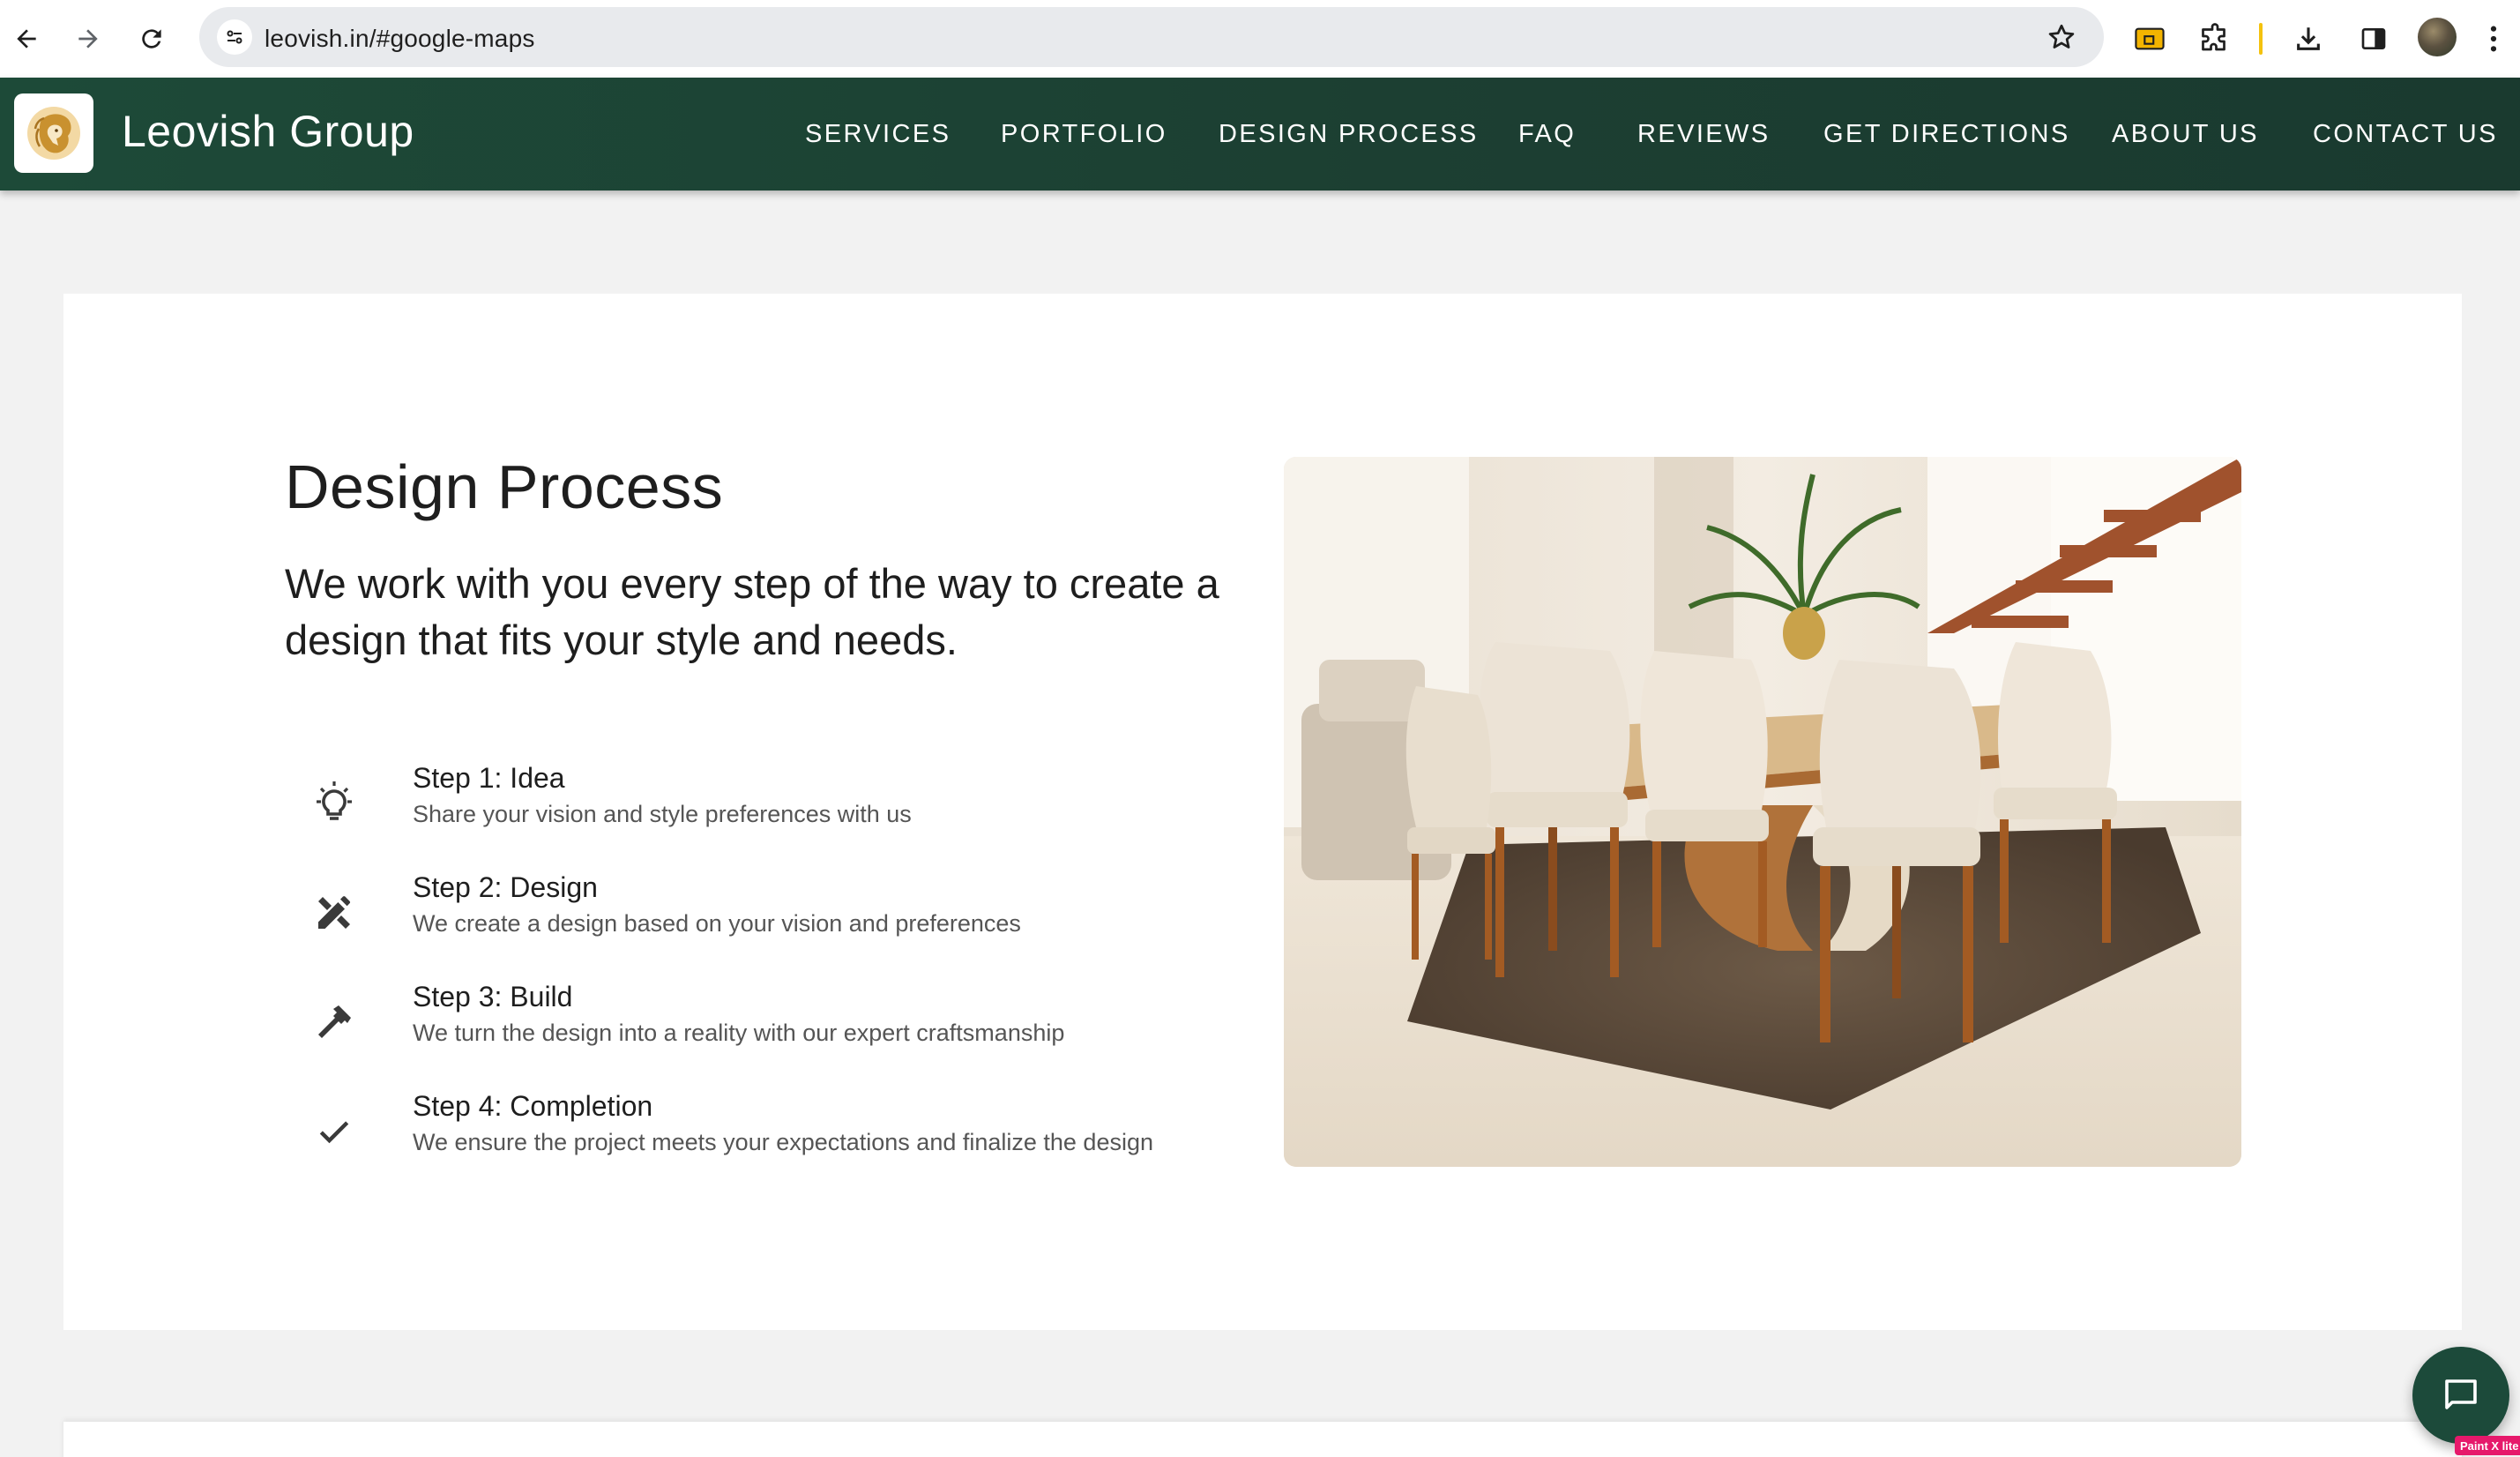 The height and width of the screenshot is (1457, 2520). I want to click on address-bar: leovish.in/#google-maps, so click(1151, 37).